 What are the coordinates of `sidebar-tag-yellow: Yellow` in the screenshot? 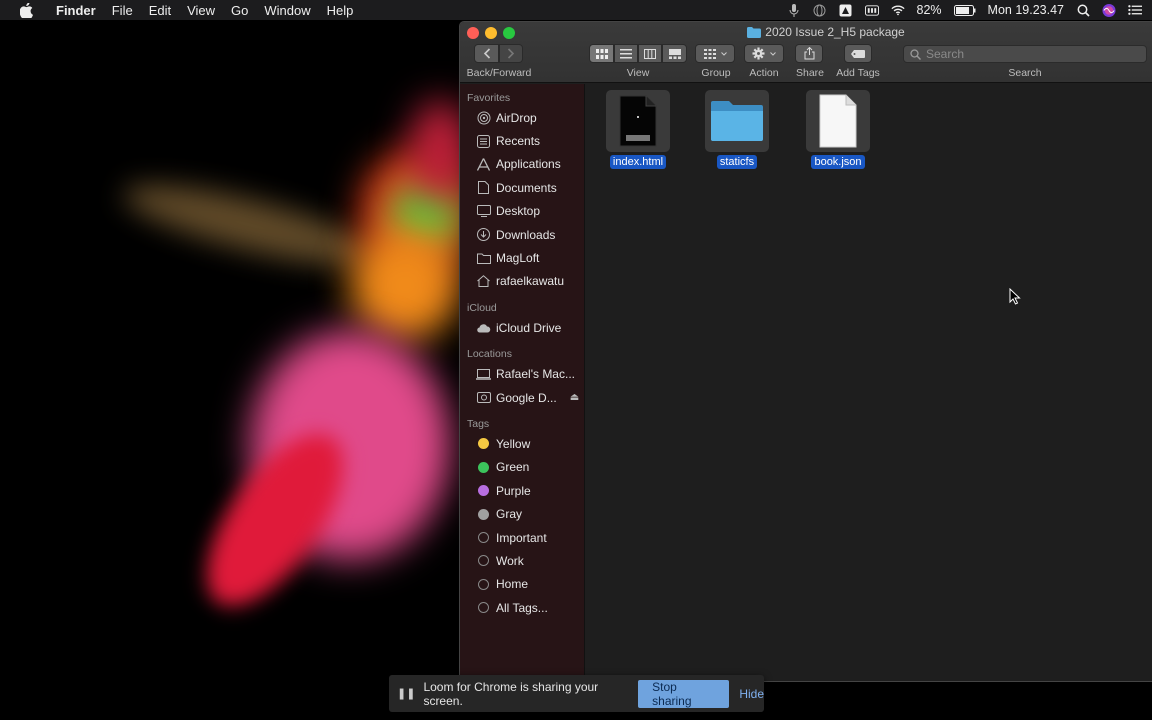 It's located at (522, 443).